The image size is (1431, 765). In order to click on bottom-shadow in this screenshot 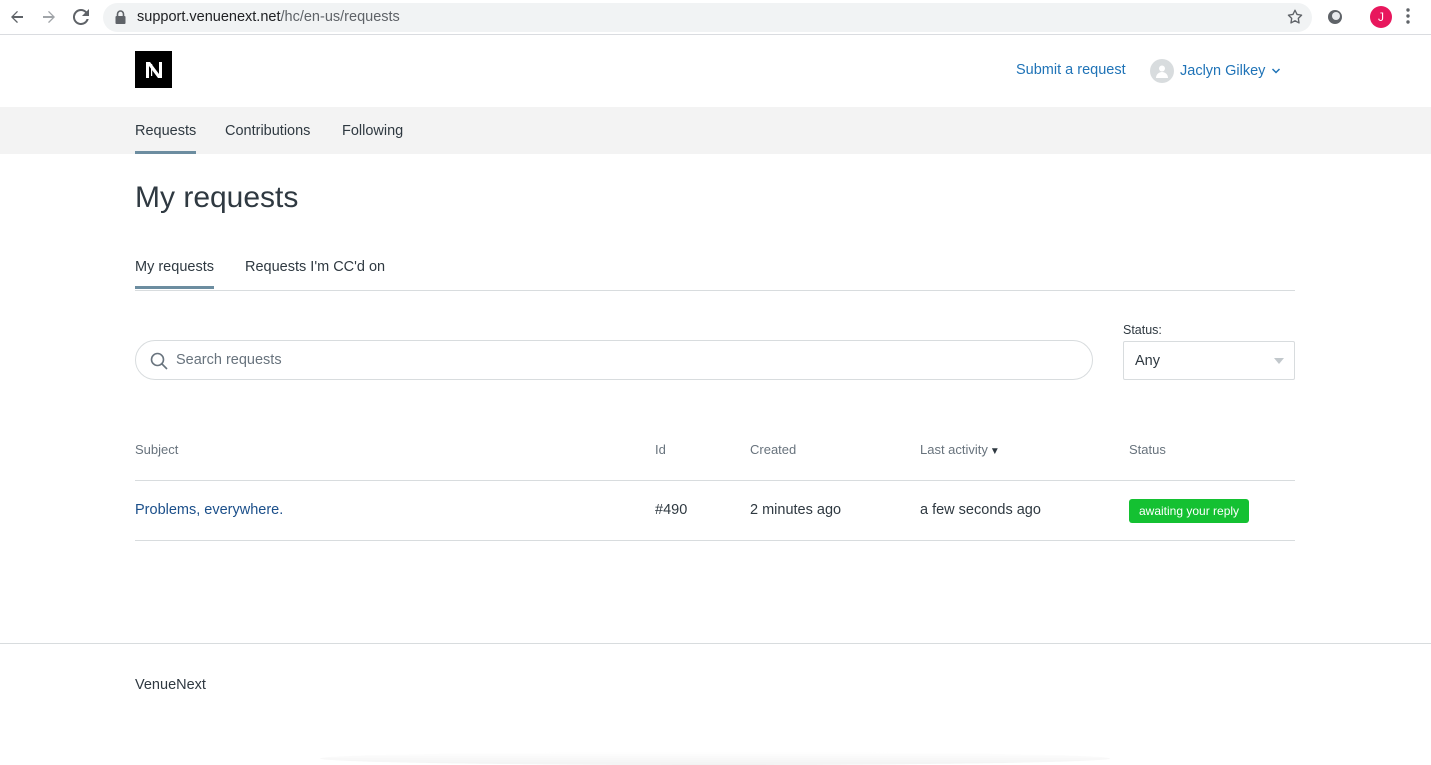, I will do `click(715, 758)`.